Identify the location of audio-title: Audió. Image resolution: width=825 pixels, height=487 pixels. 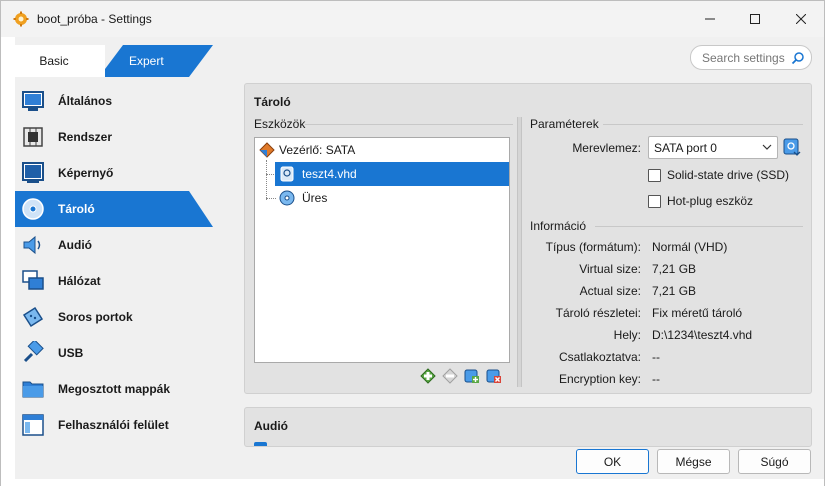
(271, 426).